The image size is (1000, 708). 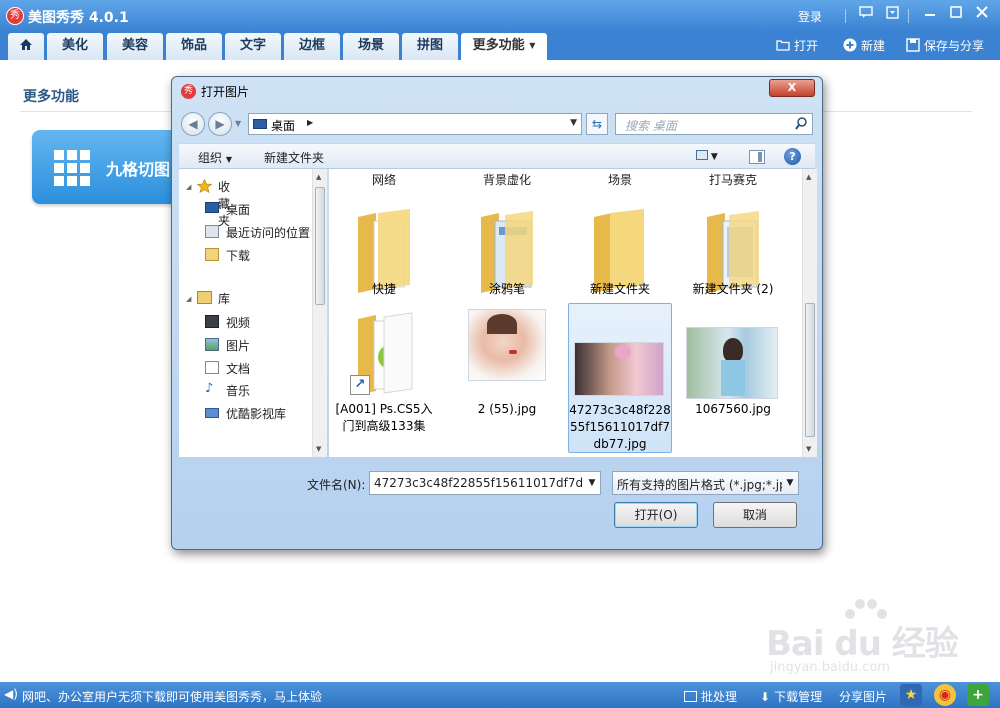 What do you see at coordinates (256, 414) in the screenshot?
I see `nav-item-label: 优酷影视库` at bounding box center [256, 414].